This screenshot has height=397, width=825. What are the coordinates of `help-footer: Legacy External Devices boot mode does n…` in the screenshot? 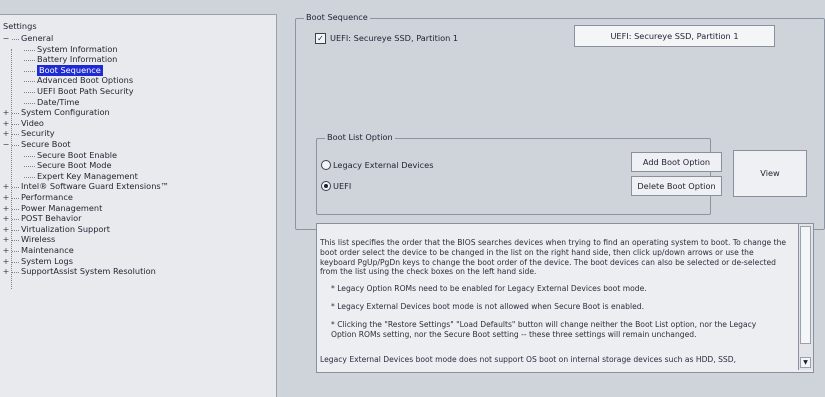 It's located at (528, 359).